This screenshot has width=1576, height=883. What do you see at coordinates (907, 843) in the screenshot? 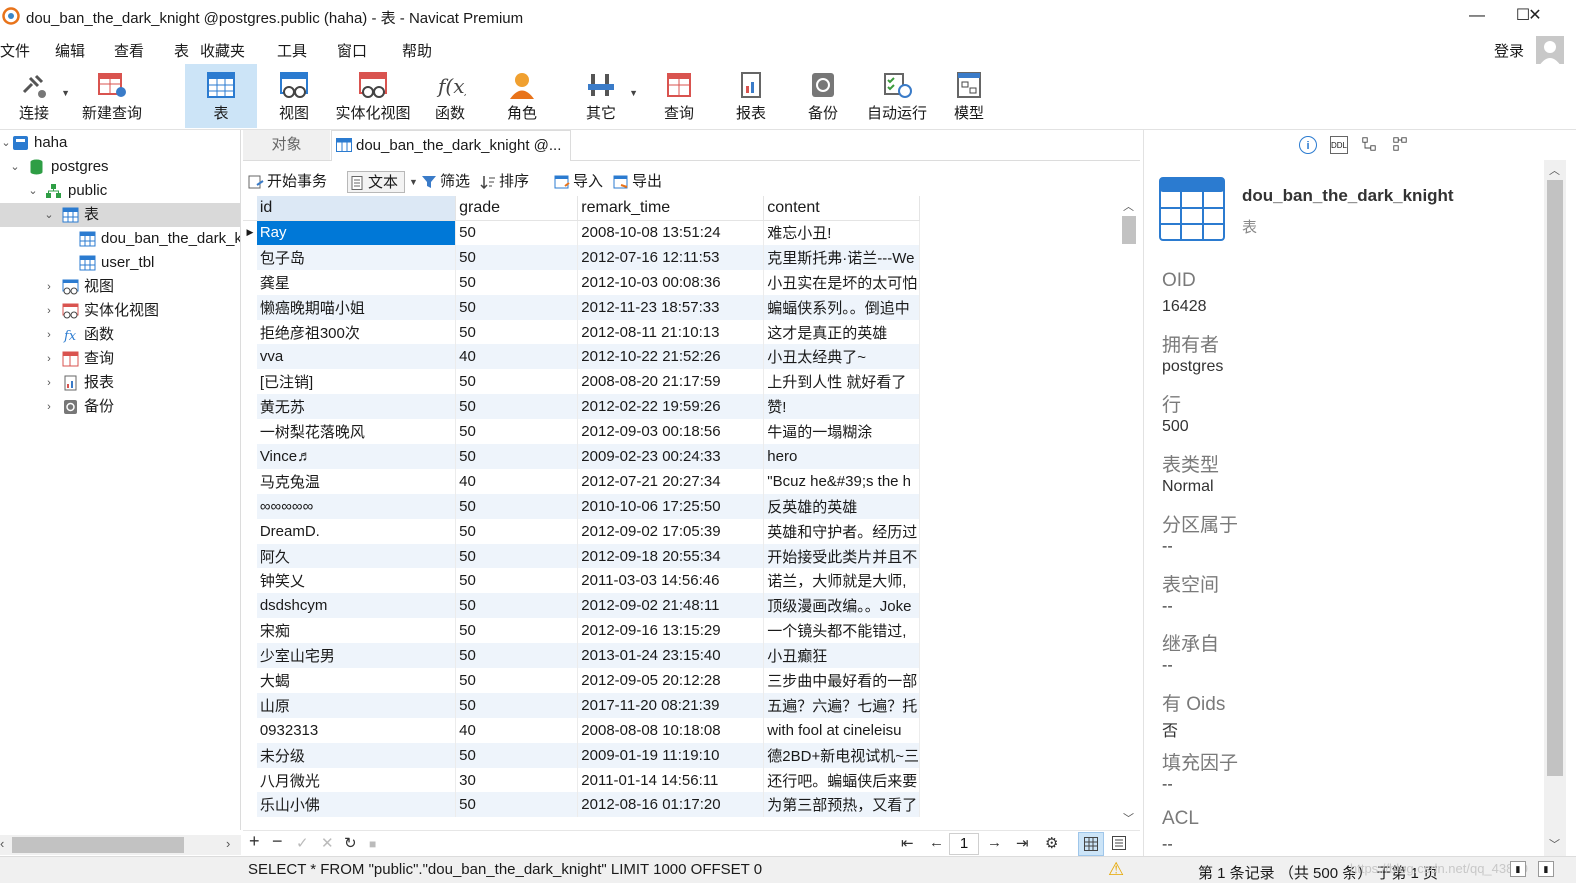
I see `first-page-button: ⇤` at bounding box center [907, 843].